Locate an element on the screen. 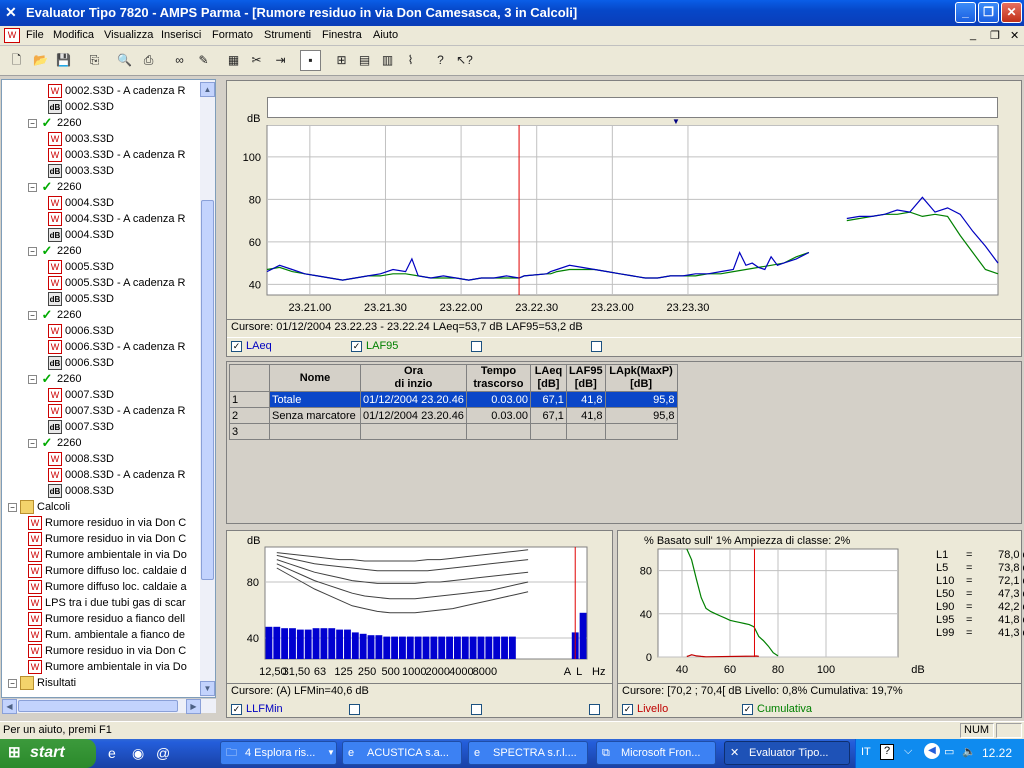 Image resolution: width=1024 pixels, height=768 pixels. minimize-button: _ is located at coordinates (965, 12).